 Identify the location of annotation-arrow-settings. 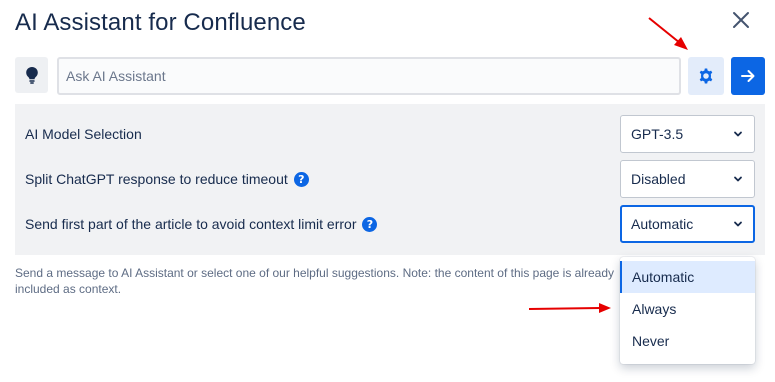
(668, 33).